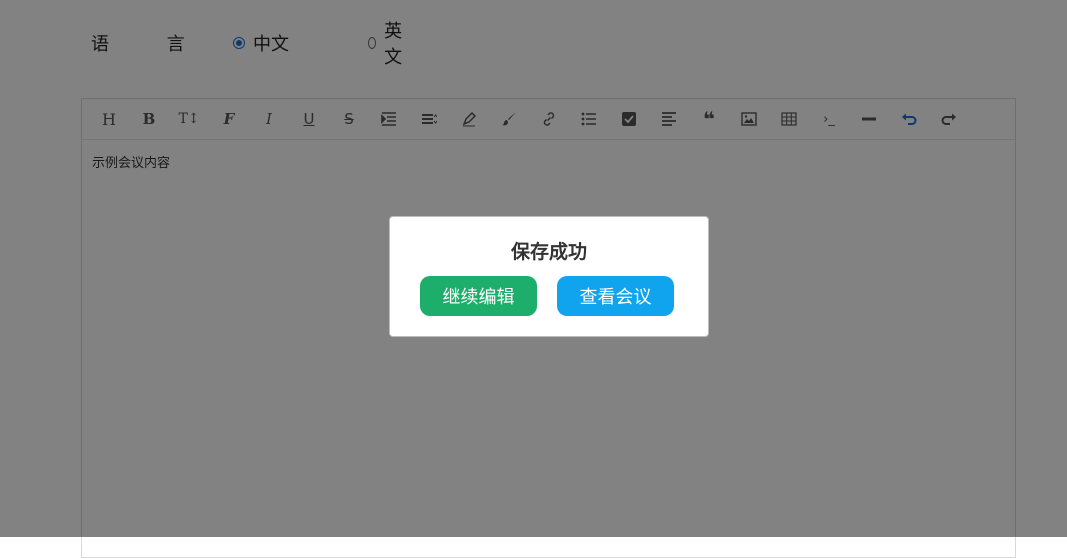 This screenshot has width=1067, height=558. Describe the element at coordinates (615, 296) in the screenshot. I see `view-meeting-button: 查看会议` at that location.